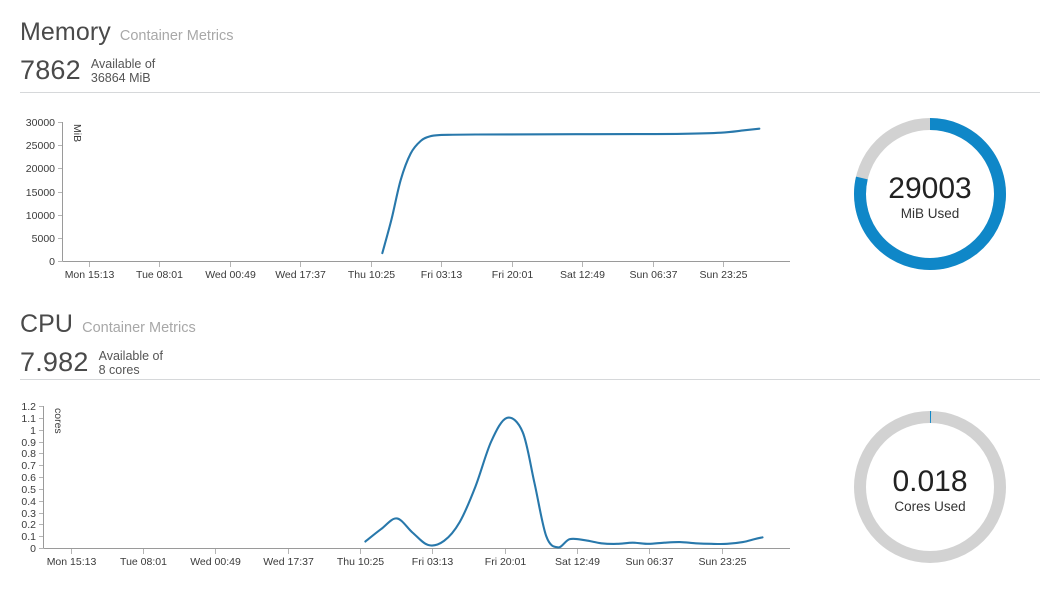 The image size is (1060, 605). I want to click on memory-available-row: 7862 Available of 36864 MiB, so click(127, 70).